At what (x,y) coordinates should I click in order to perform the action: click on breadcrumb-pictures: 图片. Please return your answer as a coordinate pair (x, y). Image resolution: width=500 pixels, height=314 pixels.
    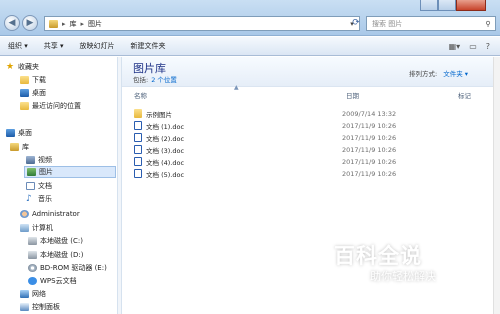
    Looking at the image, I should click on (95, 24).